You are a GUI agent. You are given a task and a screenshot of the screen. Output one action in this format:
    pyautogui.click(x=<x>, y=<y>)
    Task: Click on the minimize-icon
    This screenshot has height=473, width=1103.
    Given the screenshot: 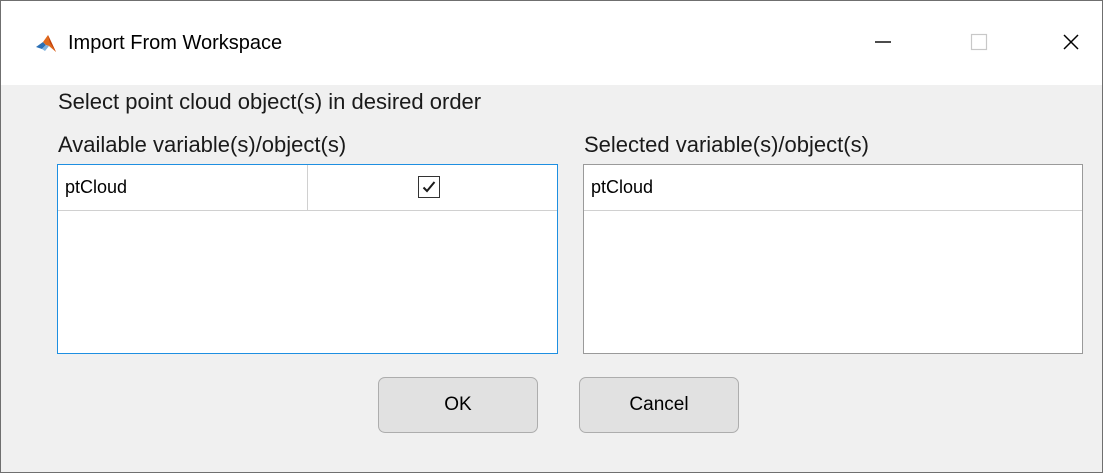 What is the action you would take?
    pyautogui.click(x=883, y=44)
    